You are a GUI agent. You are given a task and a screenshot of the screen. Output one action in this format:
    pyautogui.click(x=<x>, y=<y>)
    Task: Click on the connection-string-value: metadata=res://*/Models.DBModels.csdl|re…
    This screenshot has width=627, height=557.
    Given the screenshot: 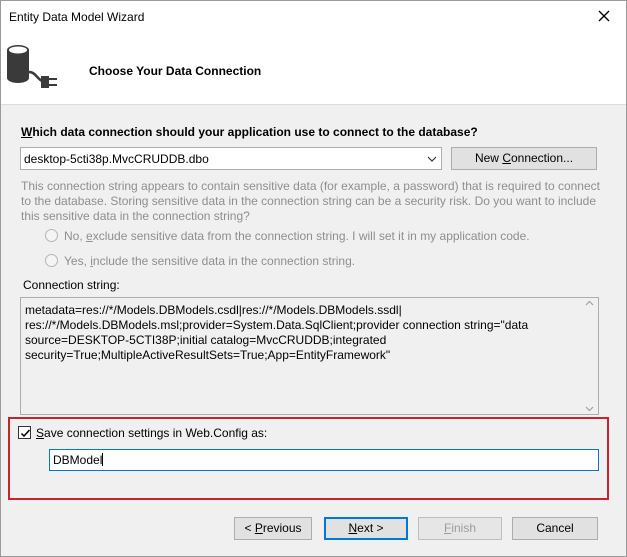 What is the action you would take?
    pyautogui.click(x=277, y=332)
    